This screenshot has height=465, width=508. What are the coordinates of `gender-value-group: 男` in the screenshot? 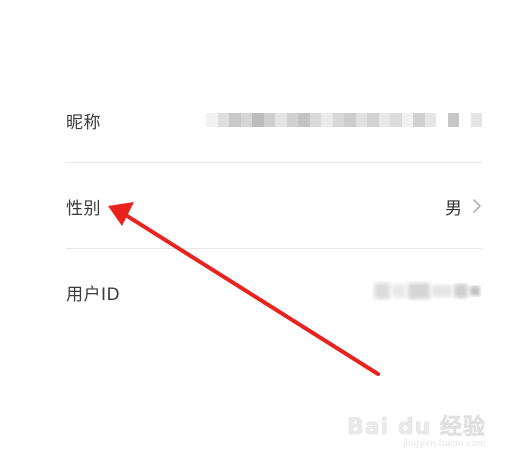 It's located at (463, 206).